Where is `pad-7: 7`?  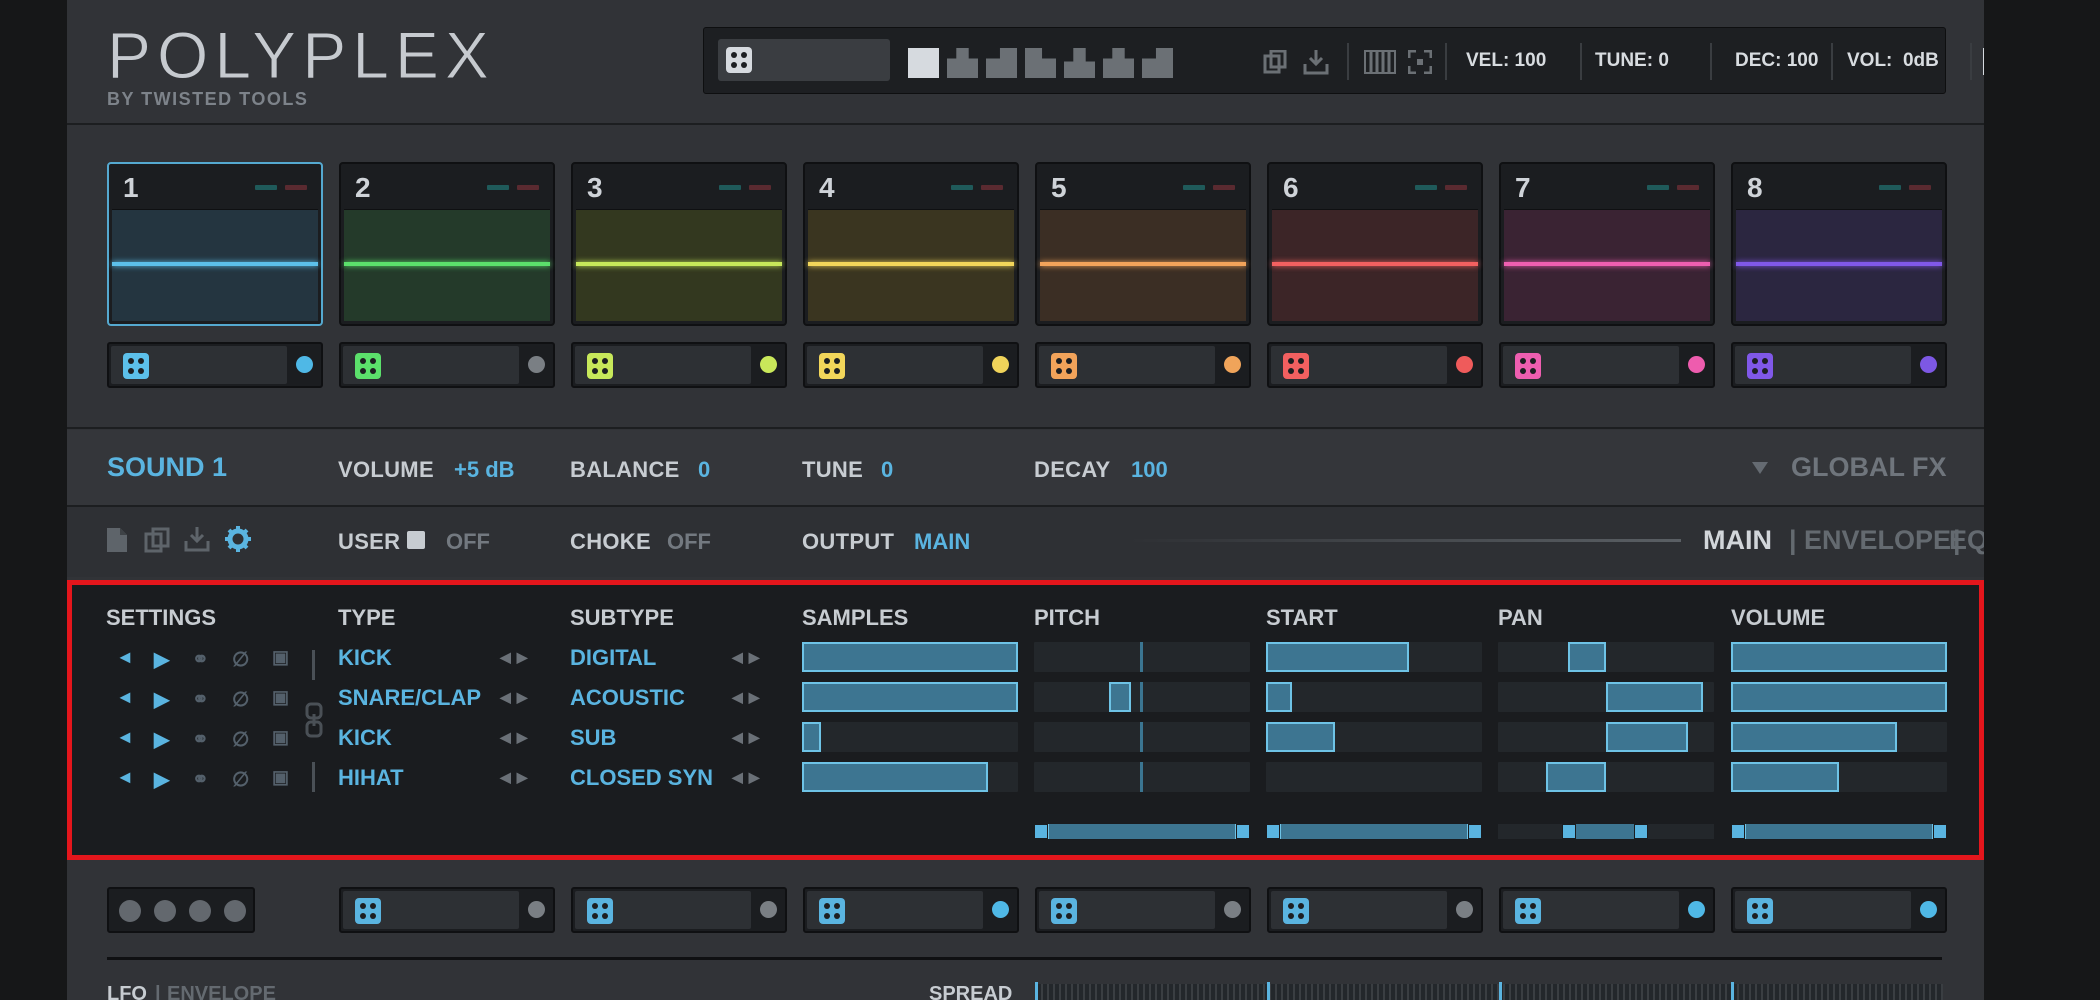
pad-7: 7 is located at coordinates (1607, 244).